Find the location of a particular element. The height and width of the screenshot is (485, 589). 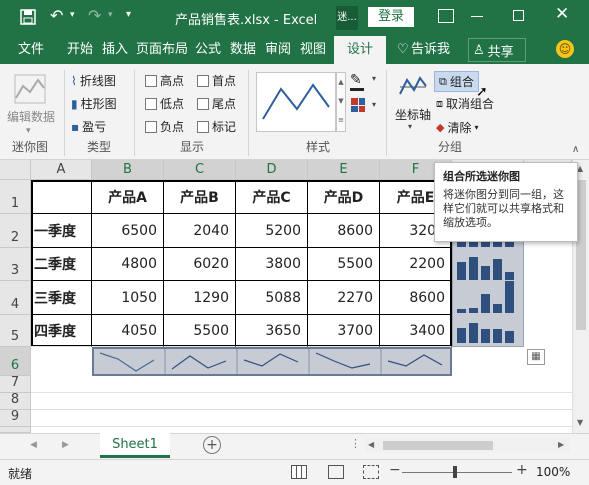

markers-checkbox: 标记 is located at coordinates (216, 126).